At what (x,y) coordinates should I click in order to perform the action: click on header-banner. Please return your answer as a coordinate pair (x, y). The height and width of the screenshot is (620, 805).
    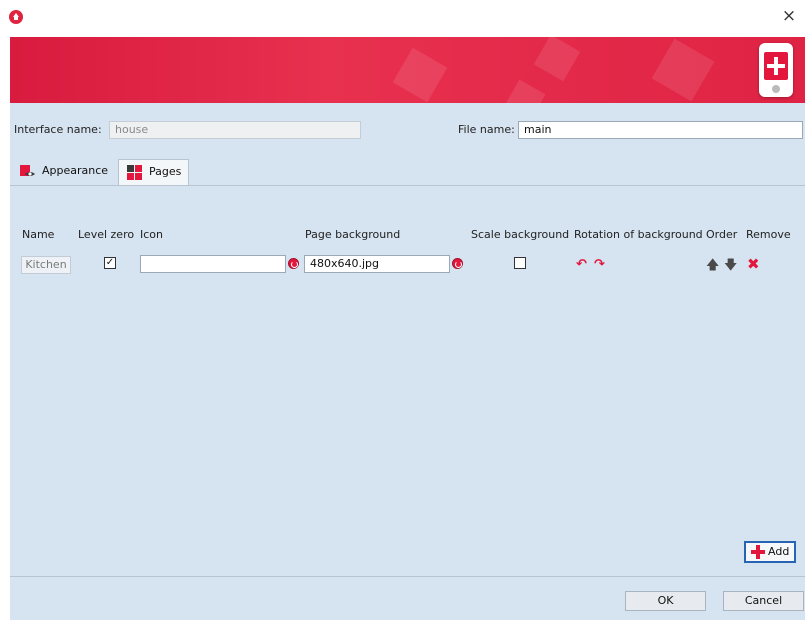
    Looking at the image, I should click on (407, 70).